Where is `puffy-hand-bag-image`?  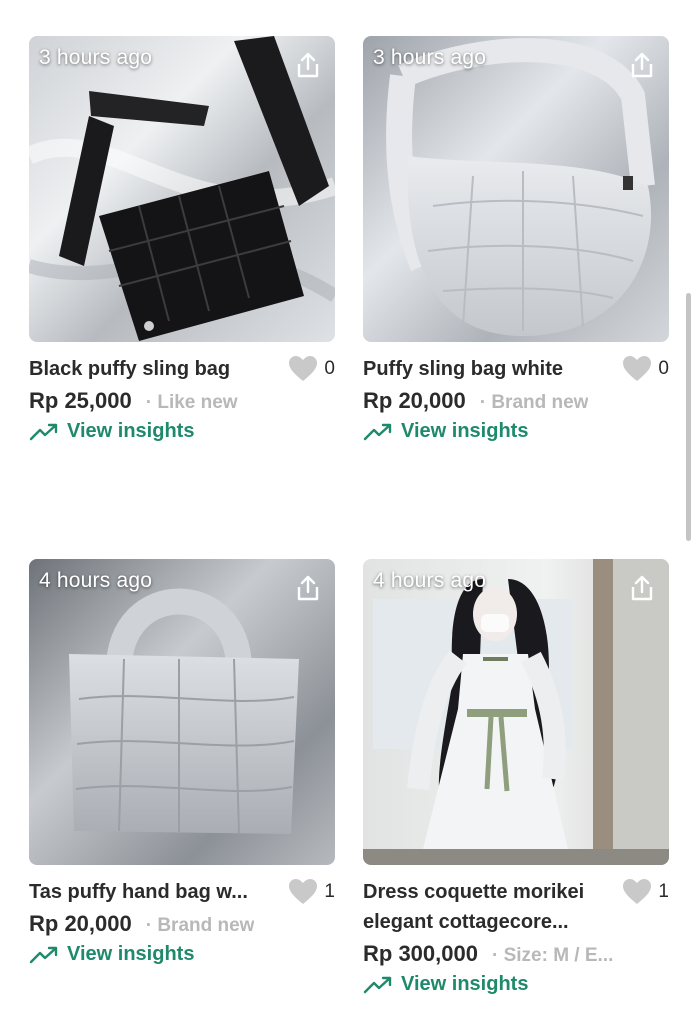 puffy-hand-bag-image is located at coordinates (182, 712).